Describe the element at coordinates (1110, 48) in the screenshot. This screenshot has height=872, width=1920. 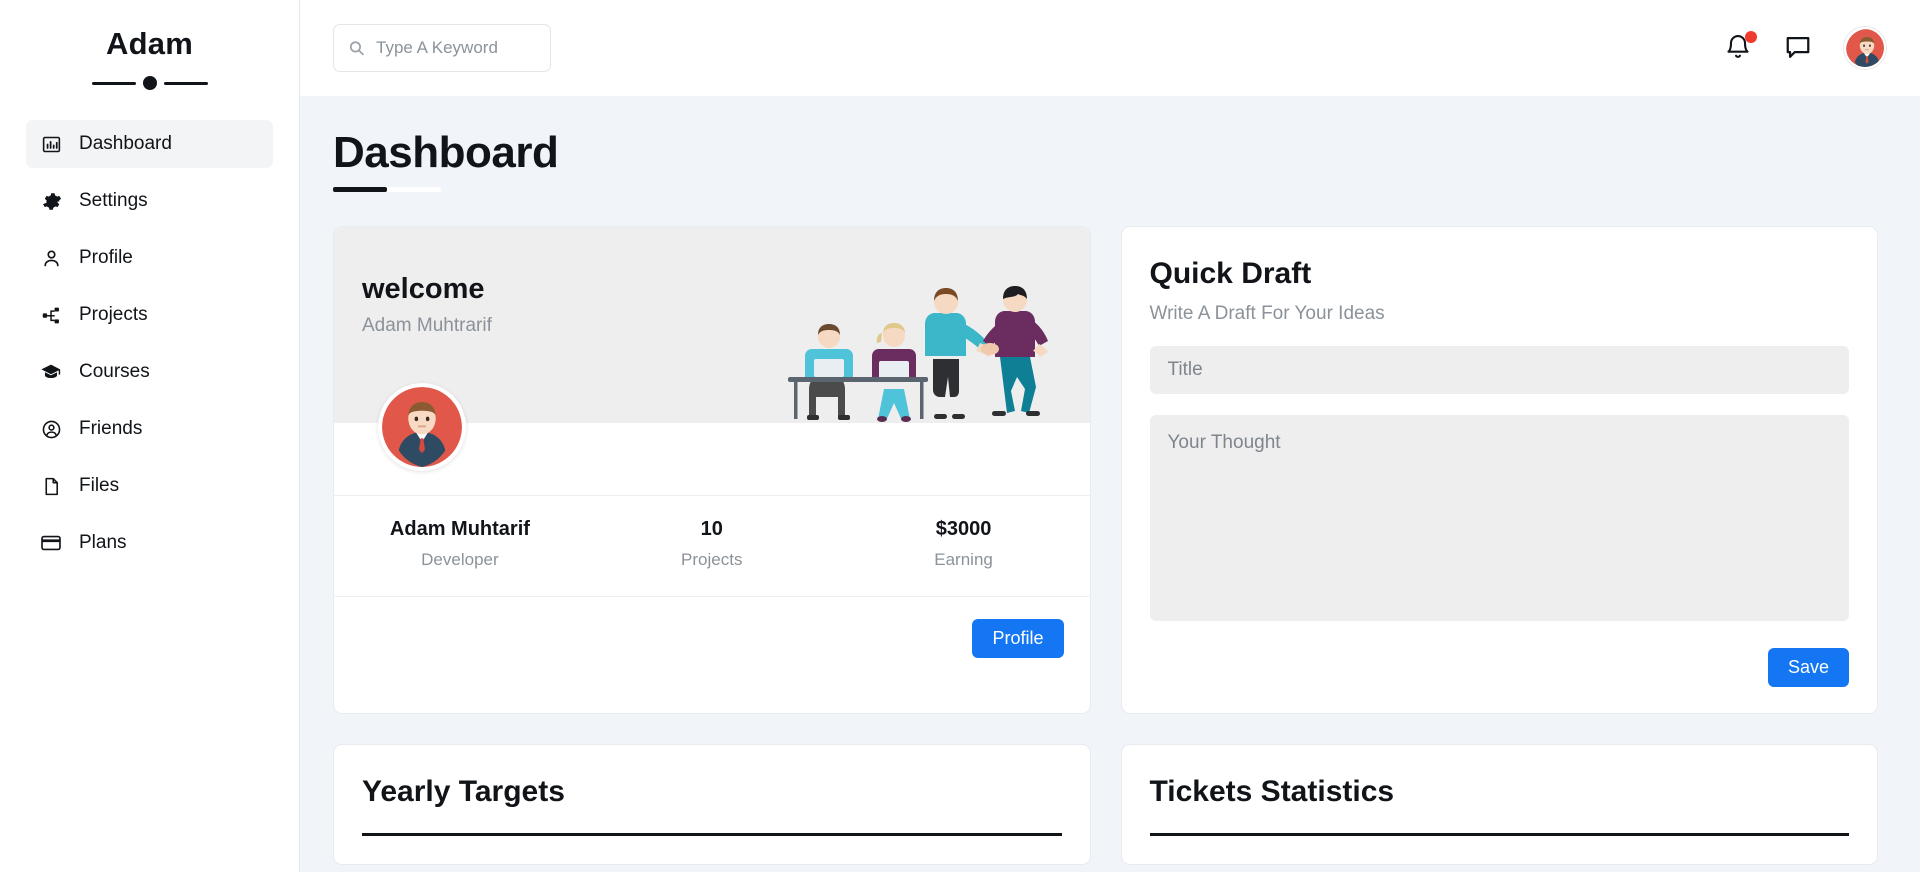
I see `topbar` at that location.